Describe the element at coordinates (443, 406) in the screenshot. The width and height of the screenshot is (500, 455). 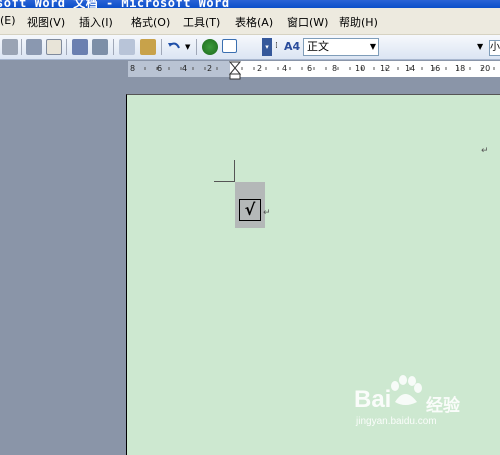
I see `watermark-brand-suffix: 经验` at that location.